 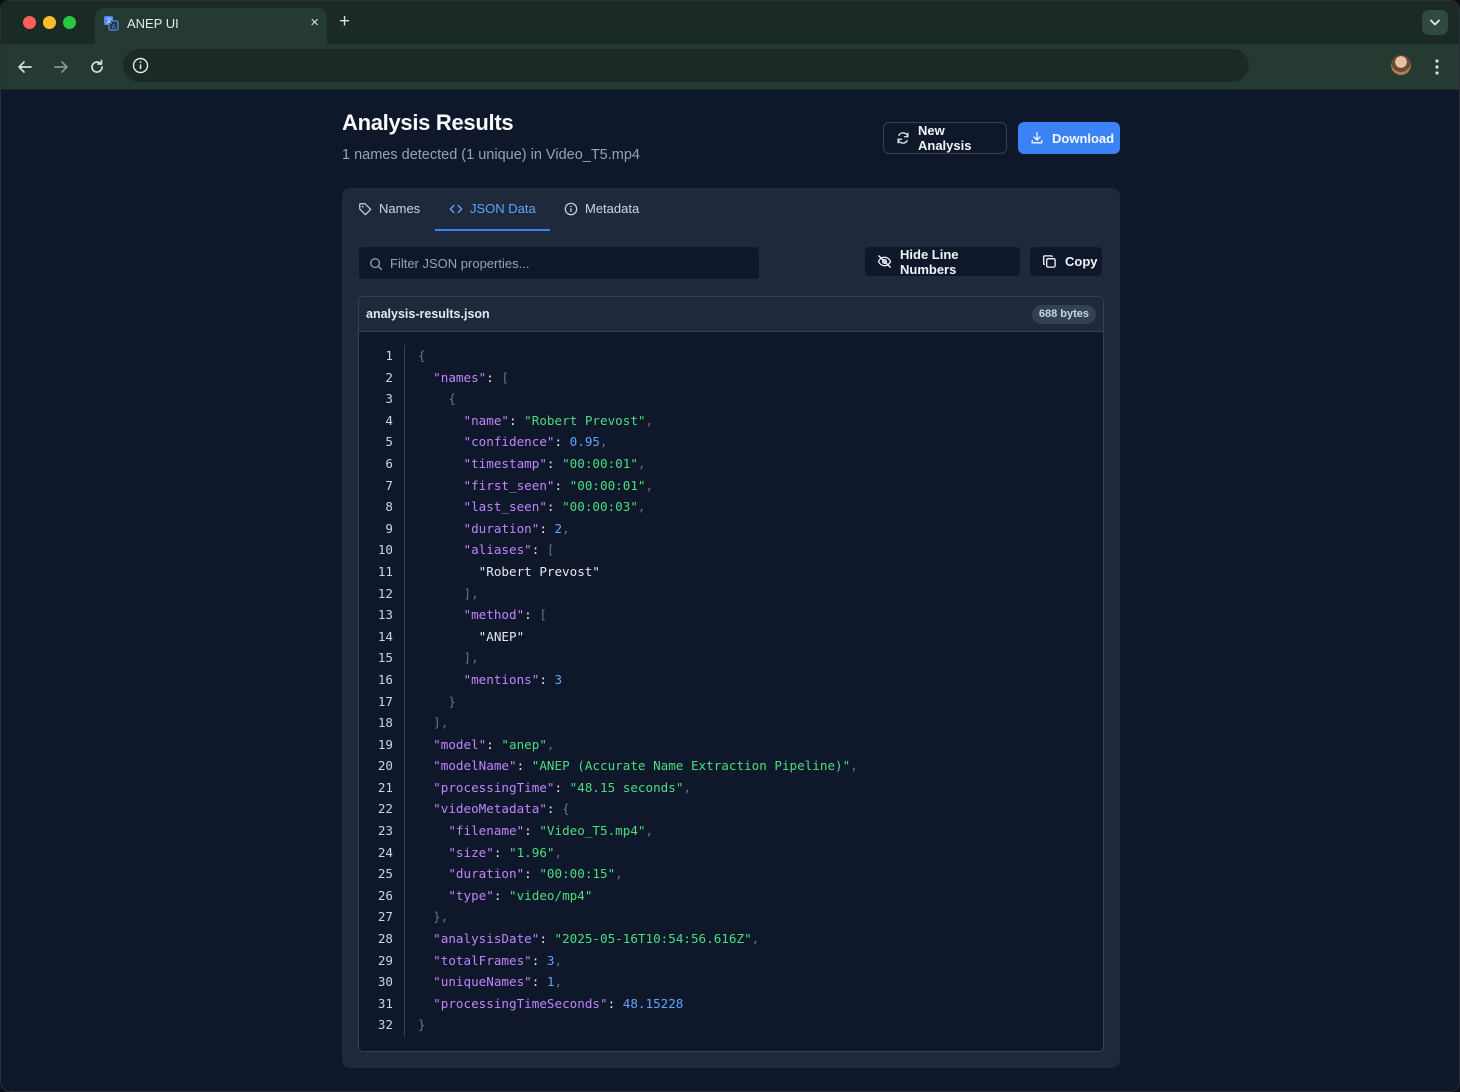 I want to click on code-text: "name": "Robert Prevost",, so click(x=558, y=420).